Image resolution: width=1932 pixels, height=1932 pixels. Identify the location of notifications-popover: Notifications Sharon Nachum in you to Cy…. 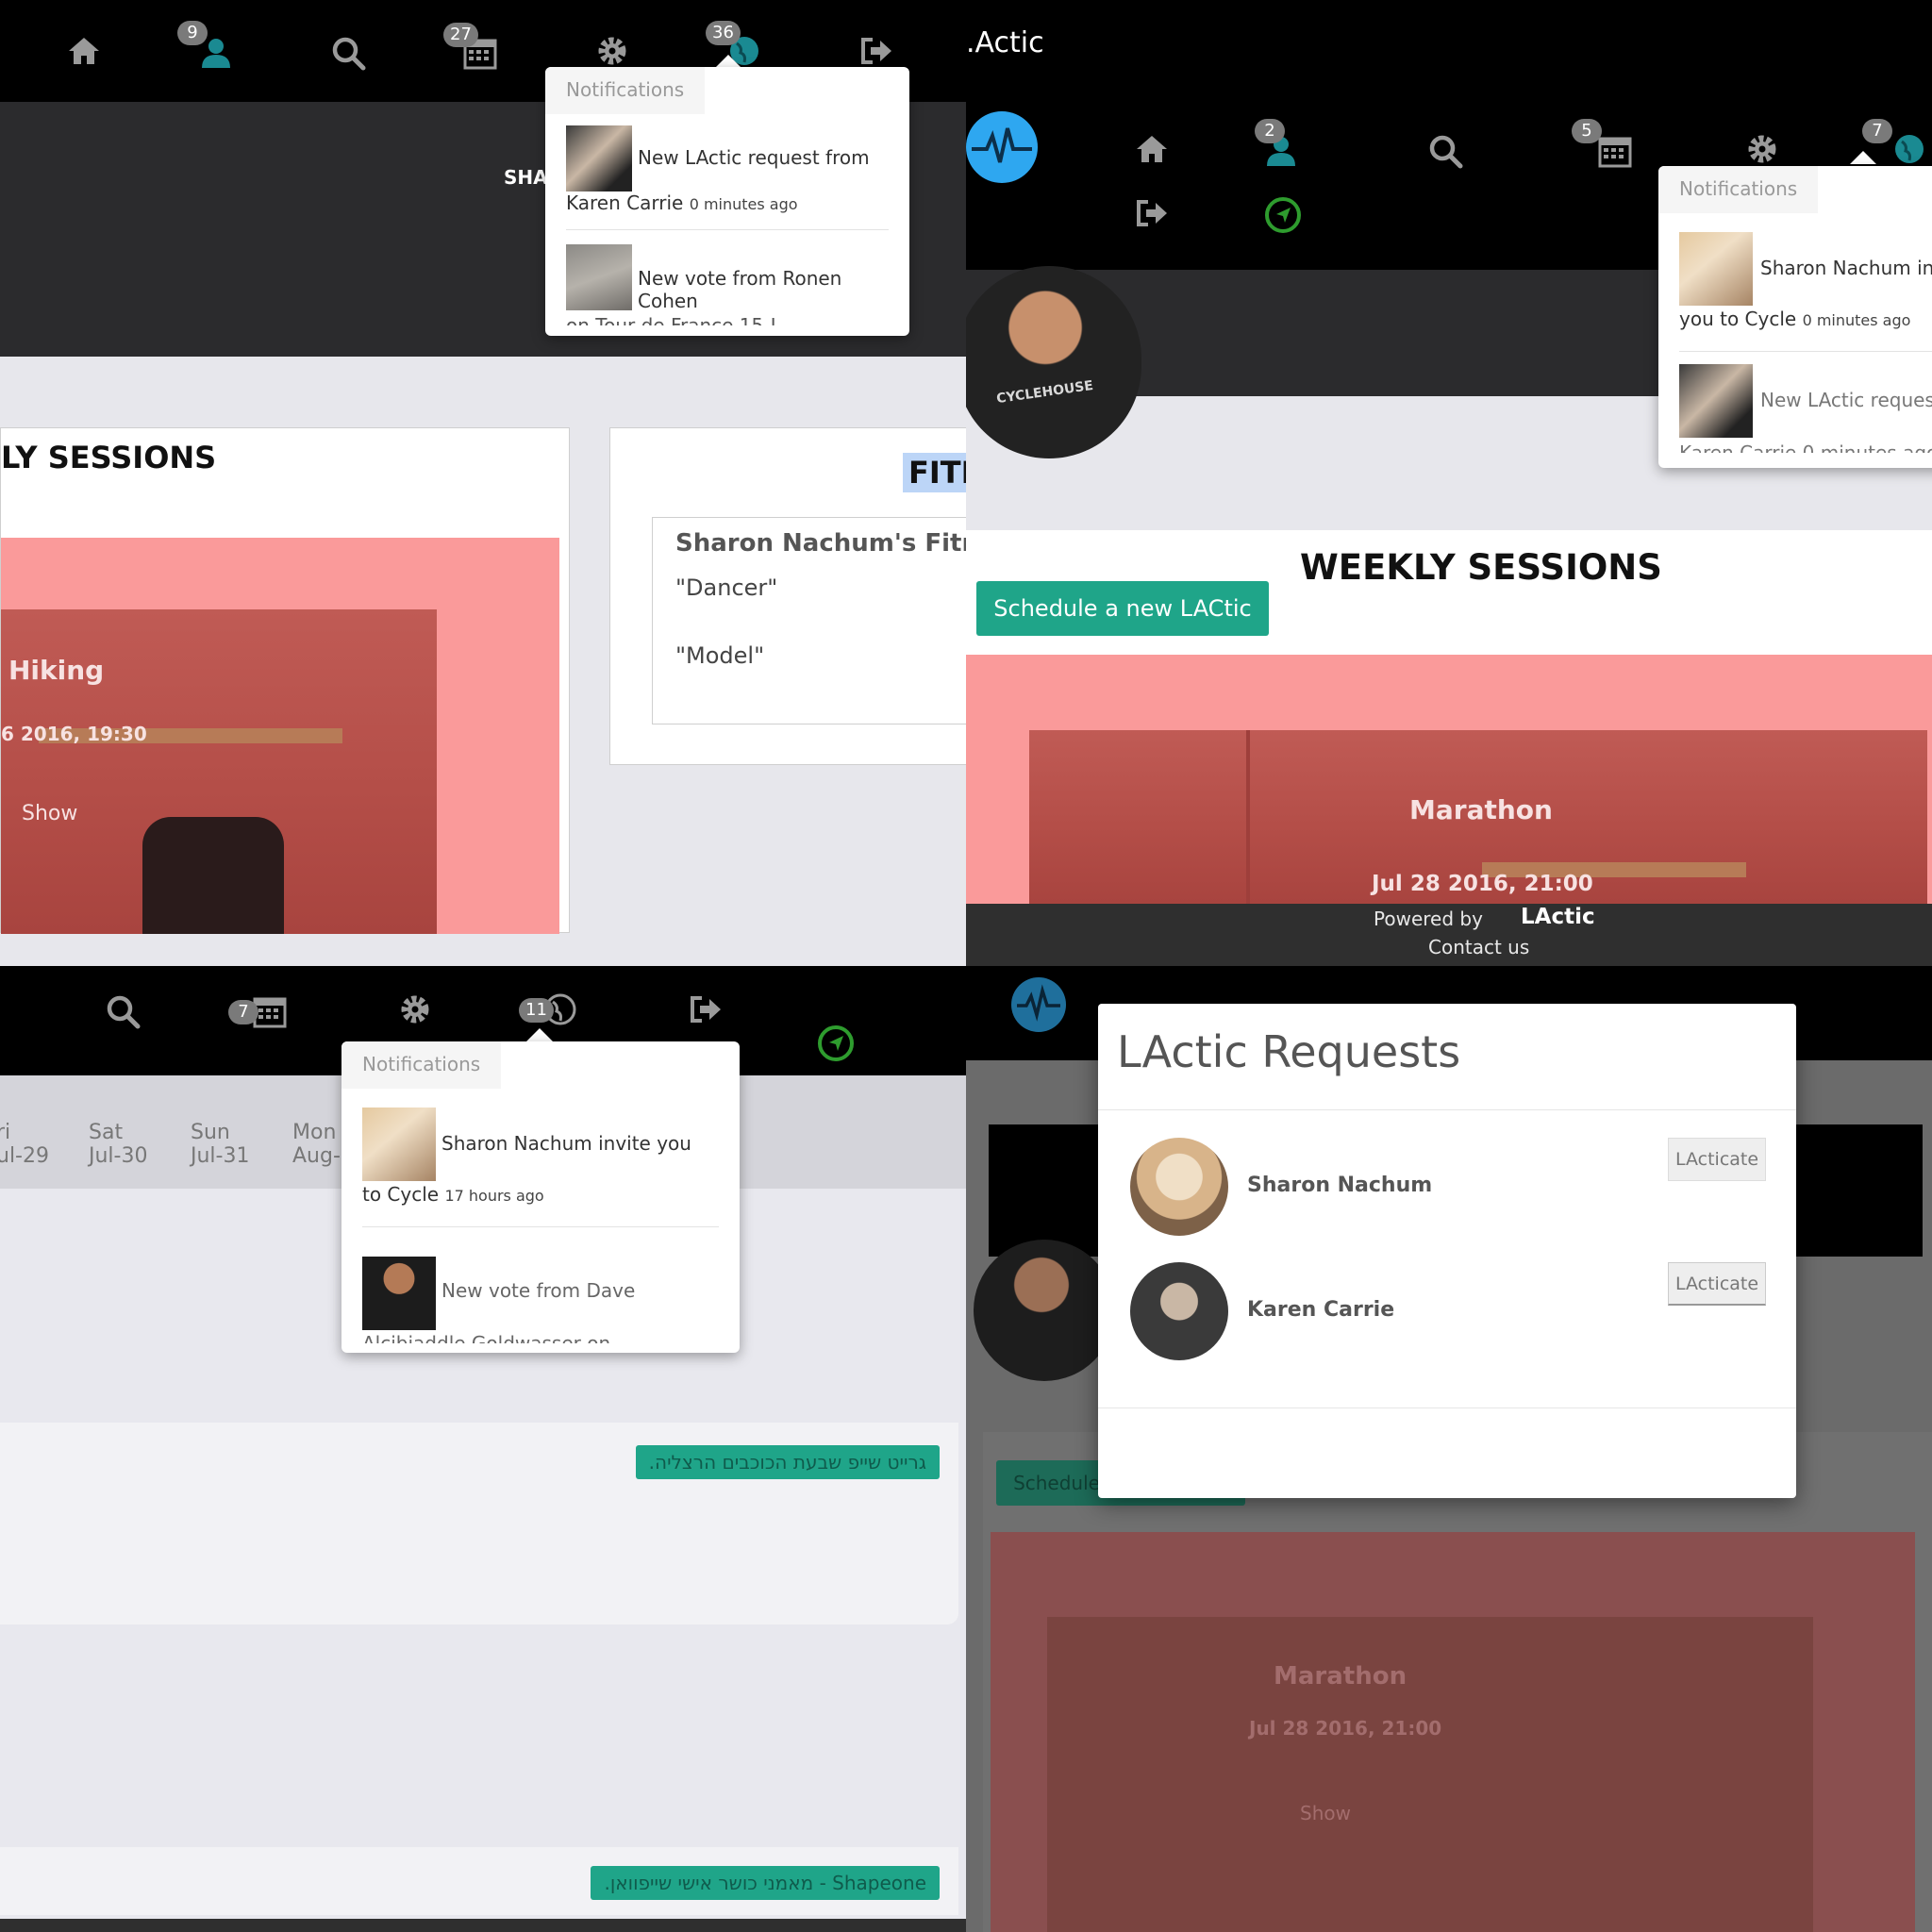
(1795, 317).